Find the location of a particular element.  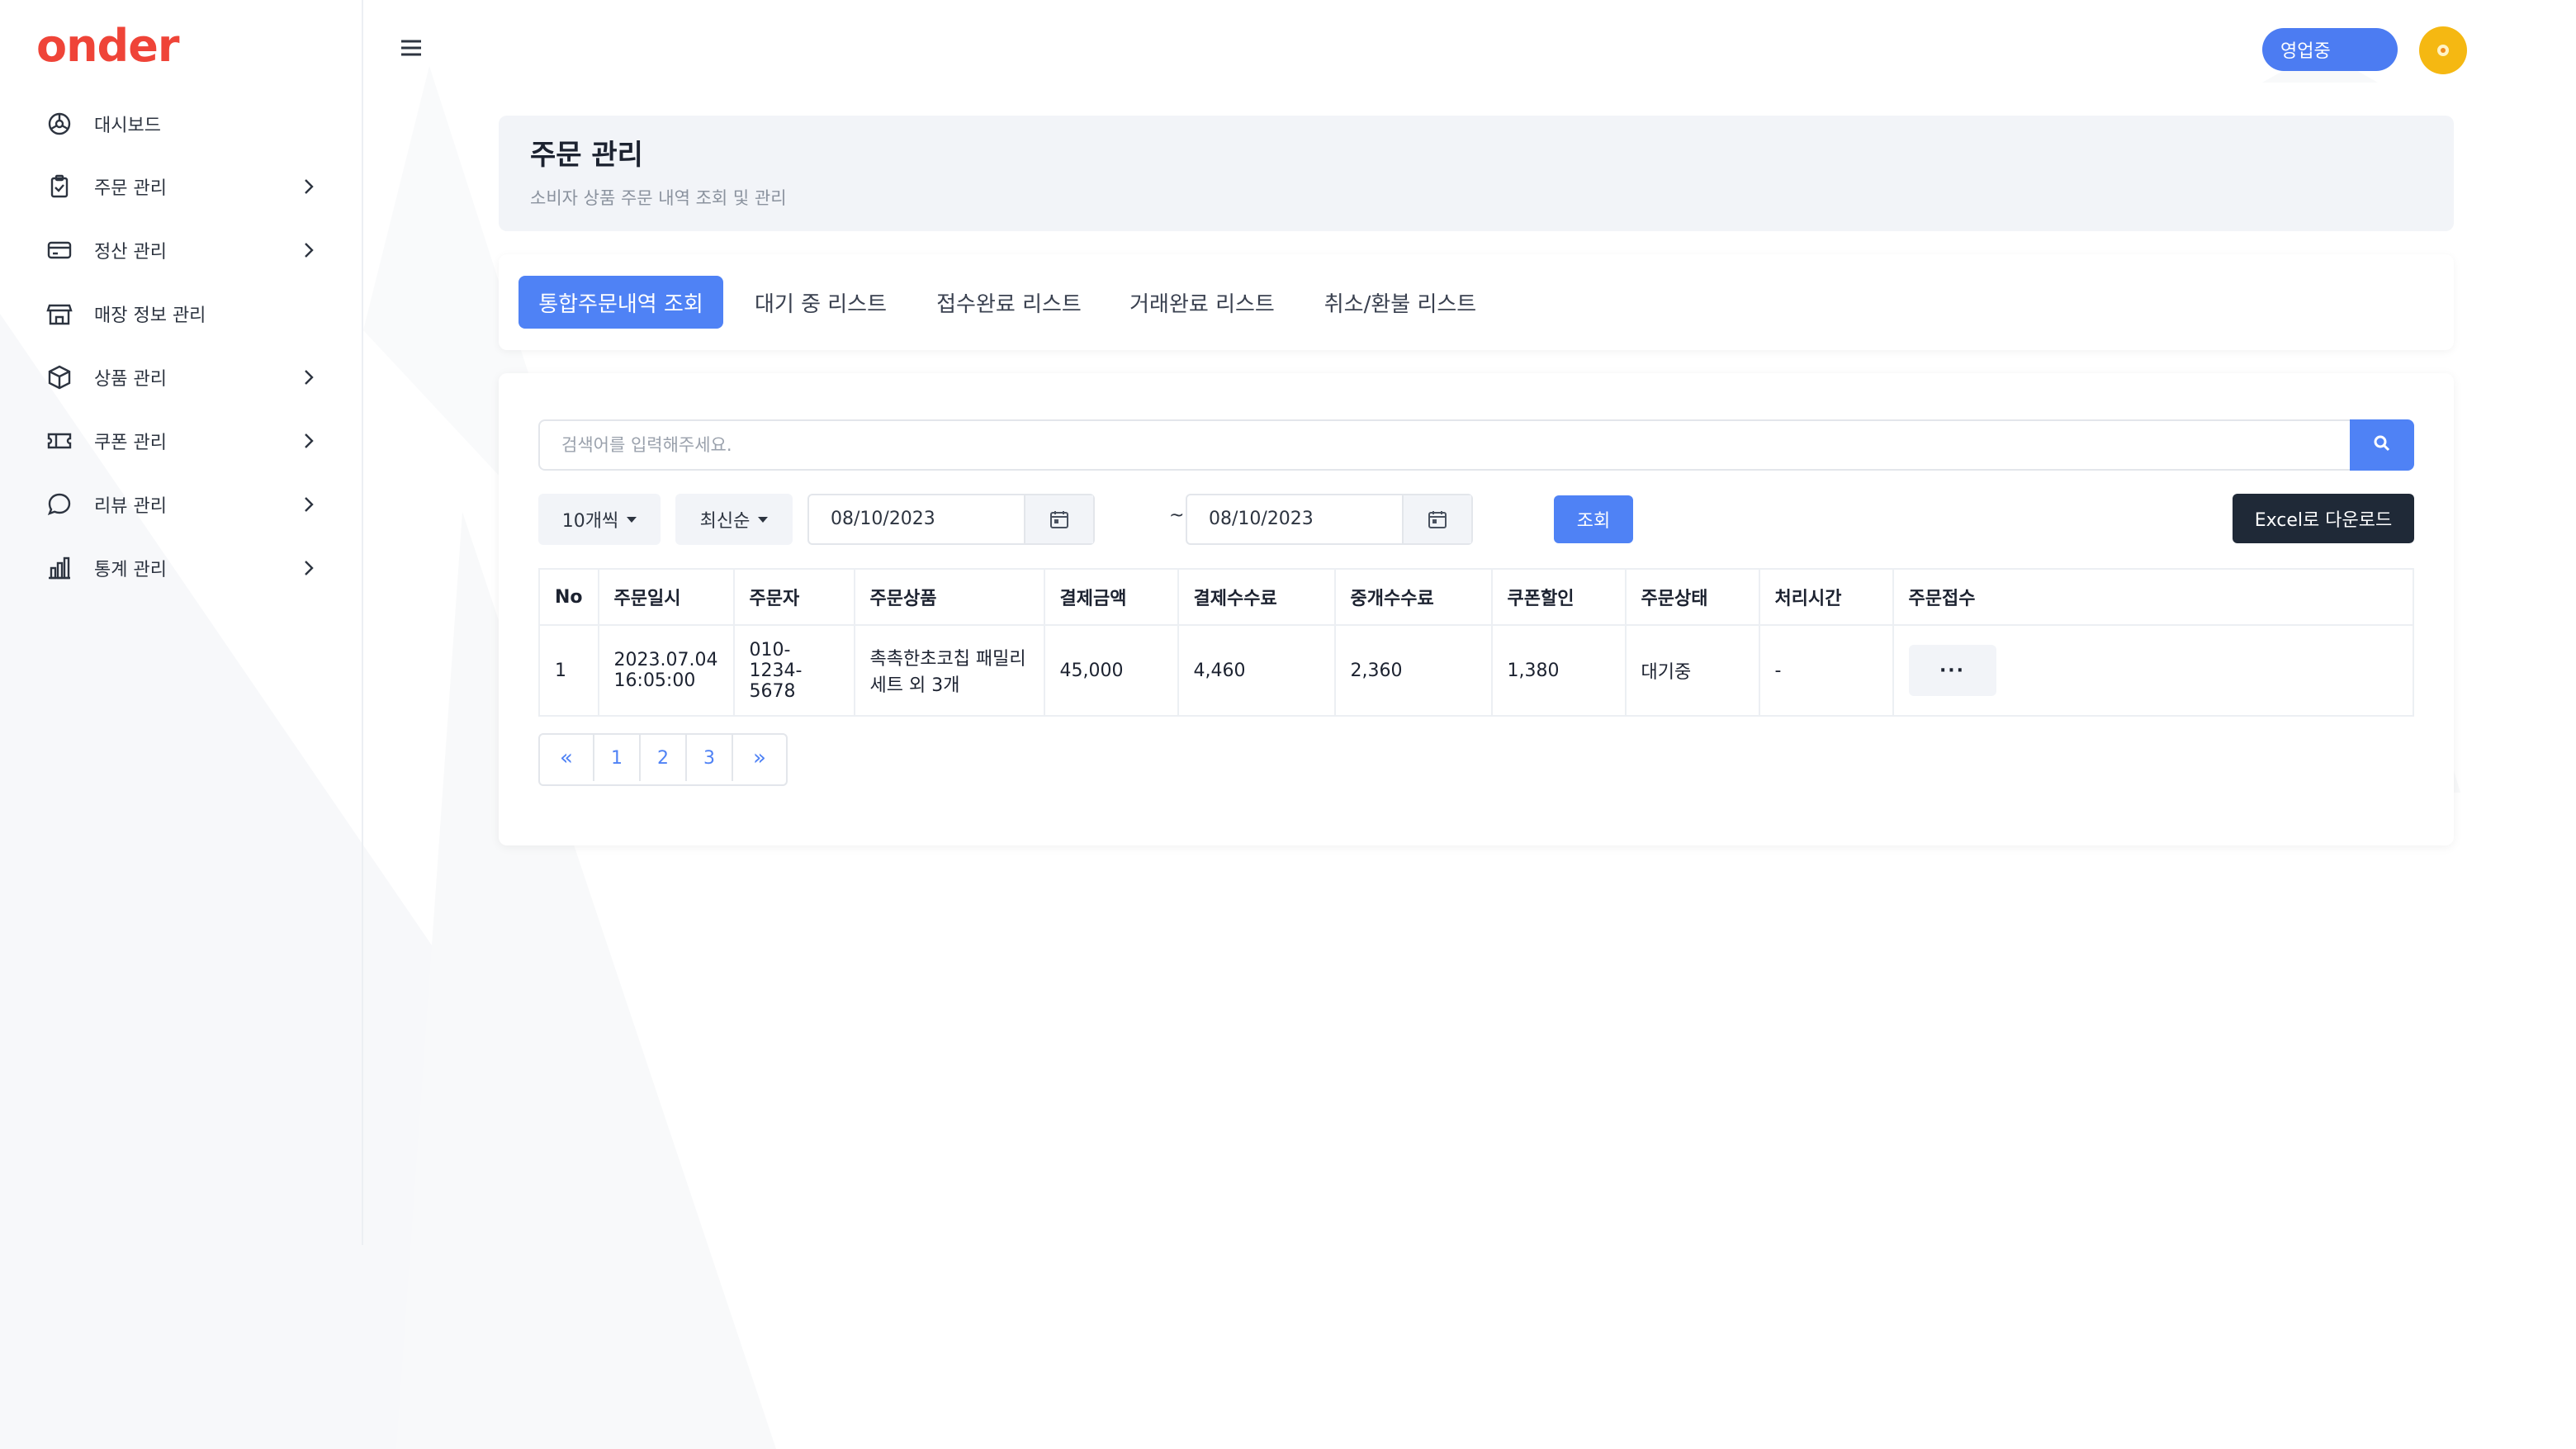

cell-no: 1 is located at coordinates (568, 670).